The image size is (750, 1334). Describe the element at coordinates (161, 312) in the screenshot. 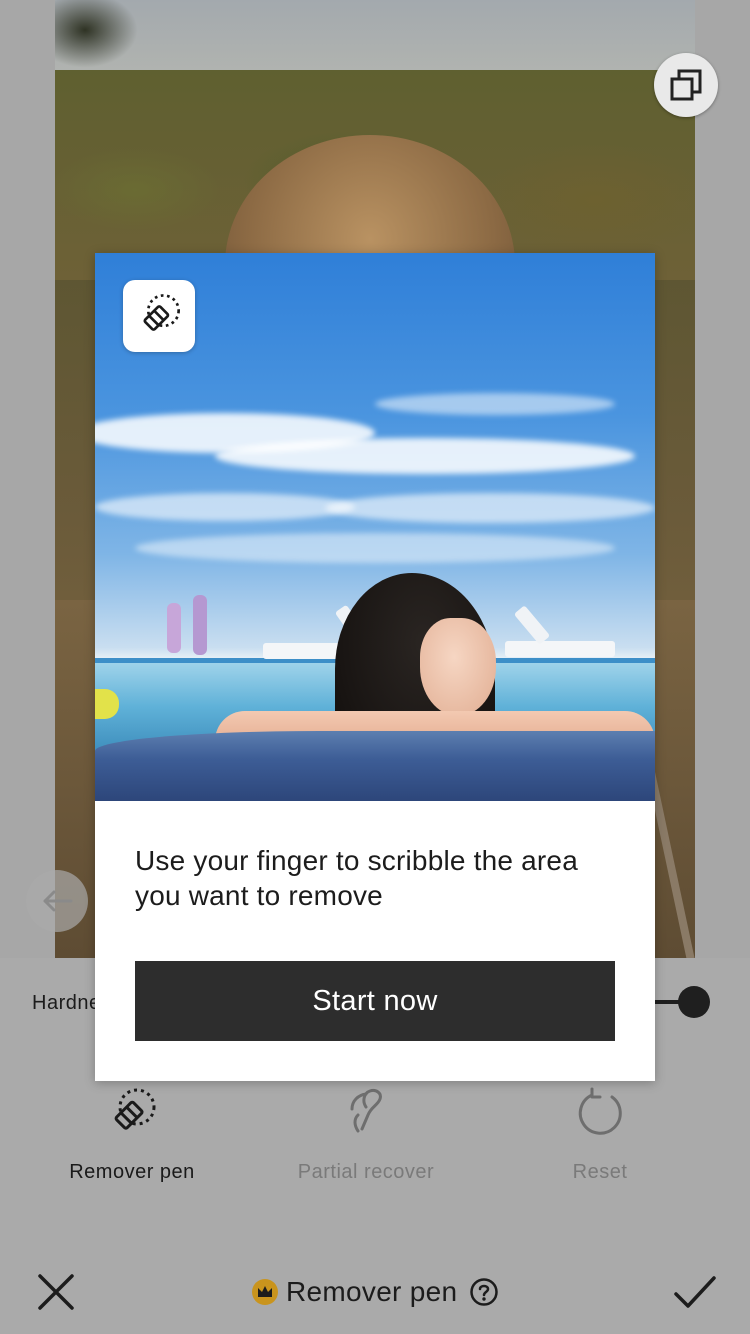

I see `remover-pen-icon` at that location.